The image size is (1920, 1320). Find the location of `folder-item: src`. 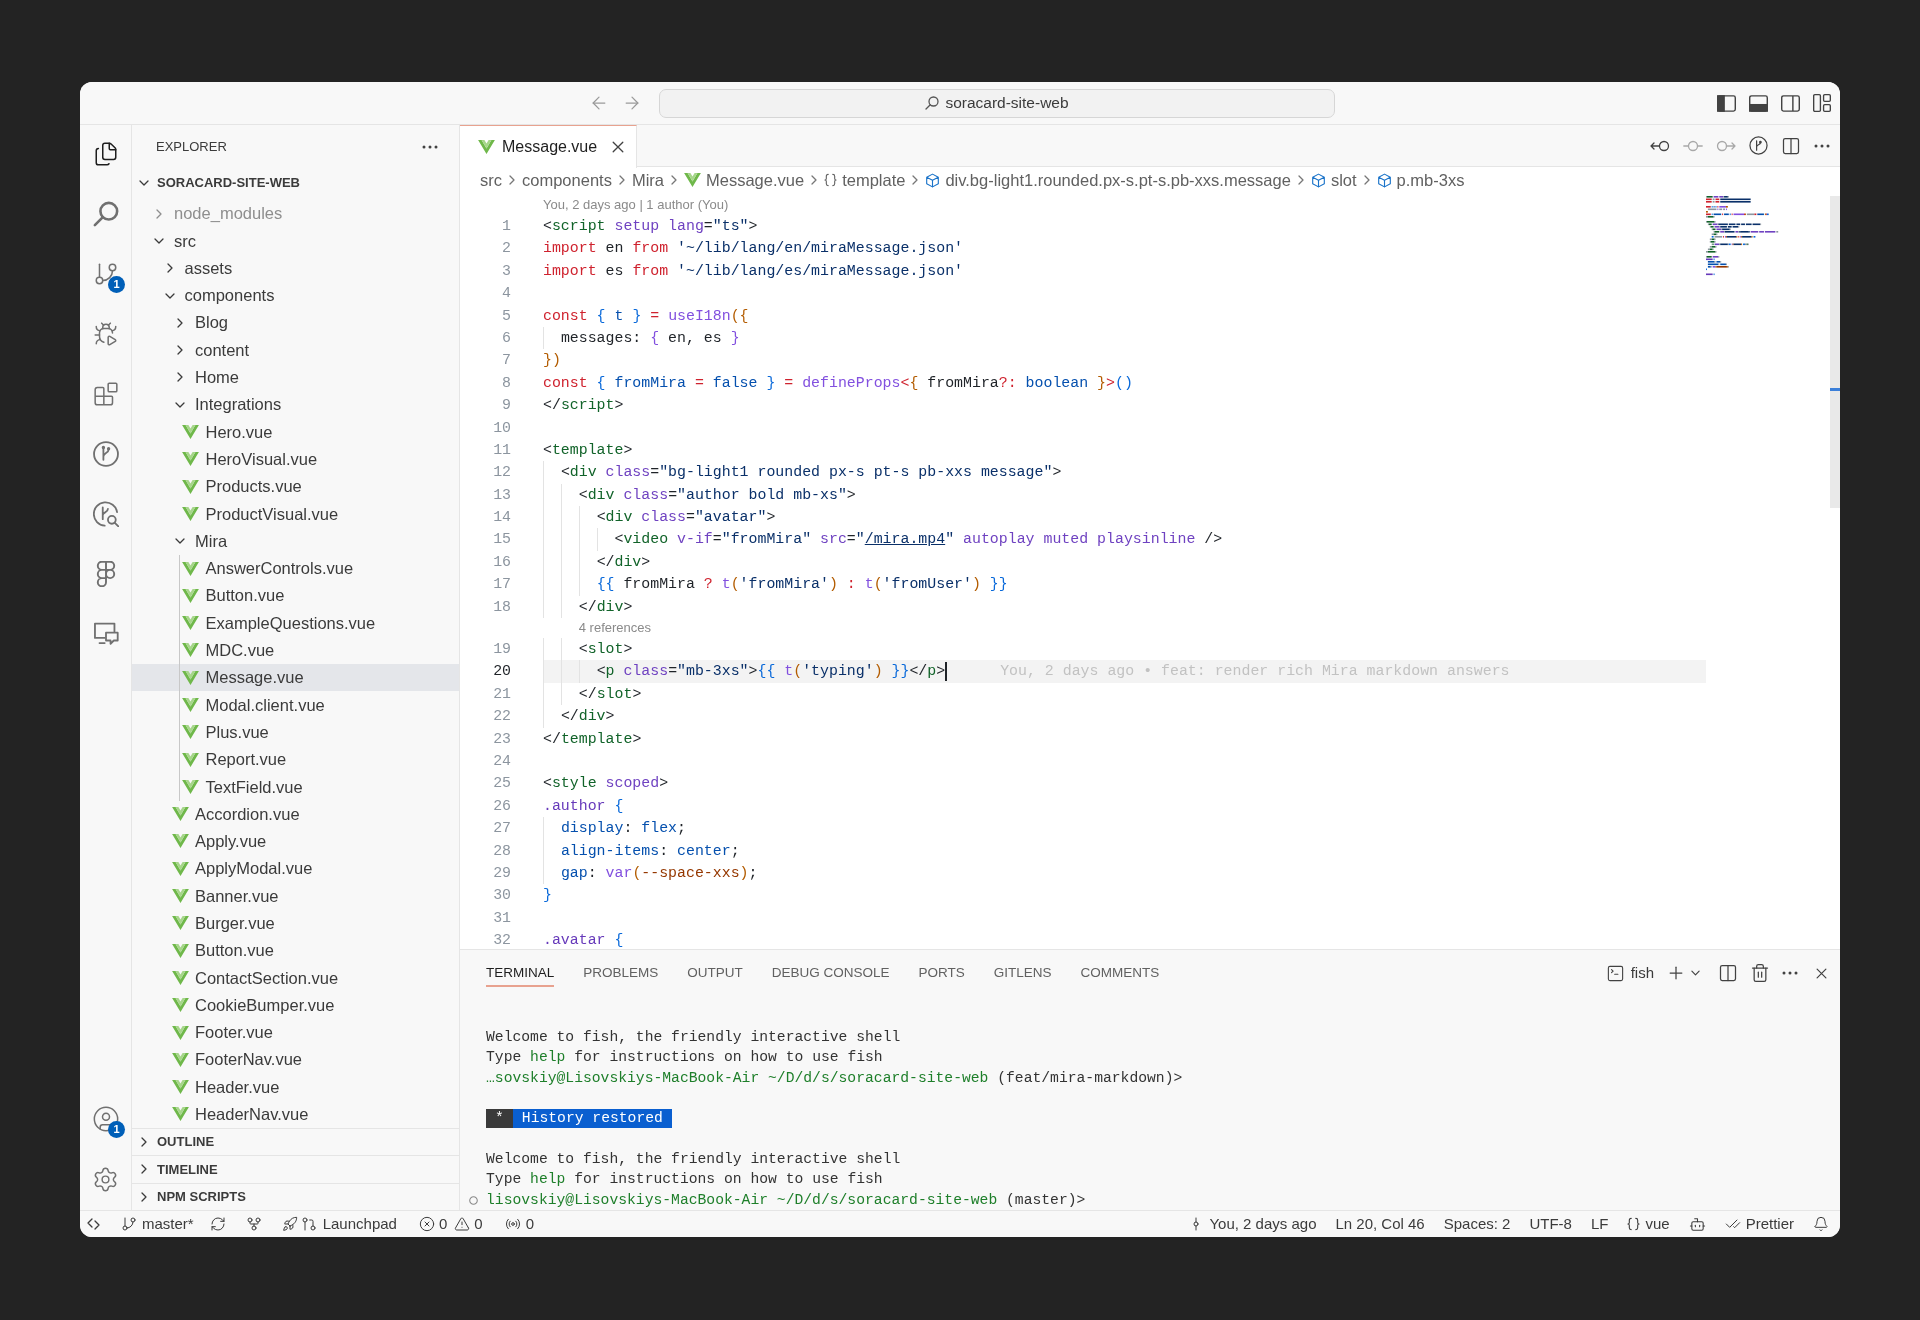

folder-item: src is located at coordinates (295, 241).